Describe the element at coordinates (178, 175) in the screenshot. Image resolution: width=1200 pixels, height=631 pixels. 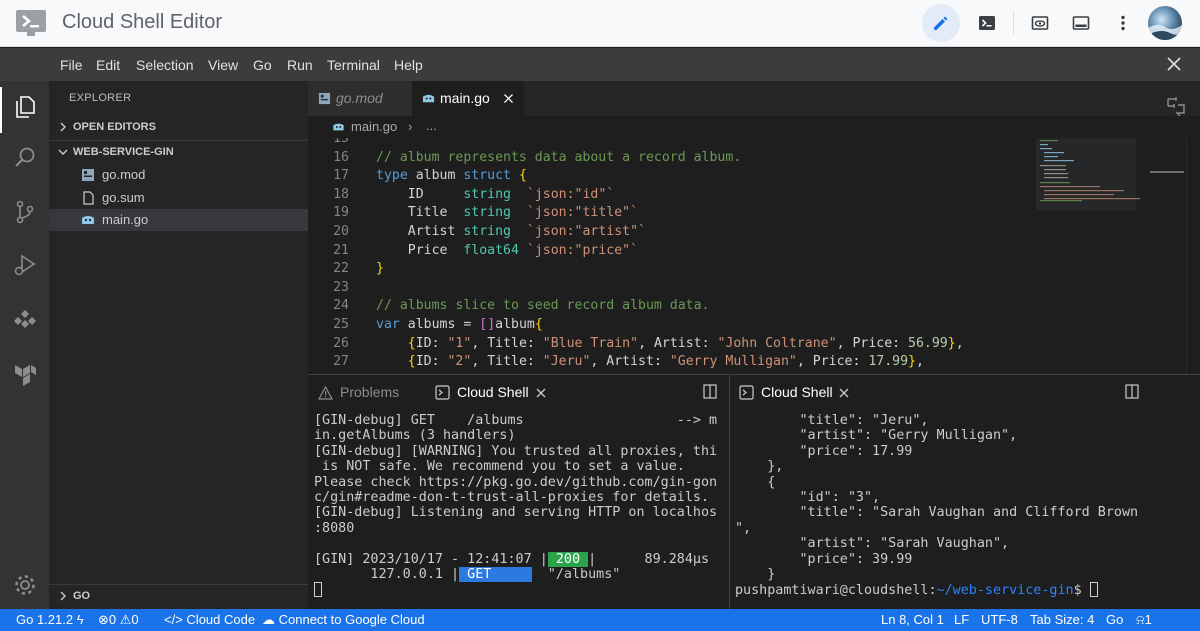
I see `file-item-go-mod: go.mod` at that location.